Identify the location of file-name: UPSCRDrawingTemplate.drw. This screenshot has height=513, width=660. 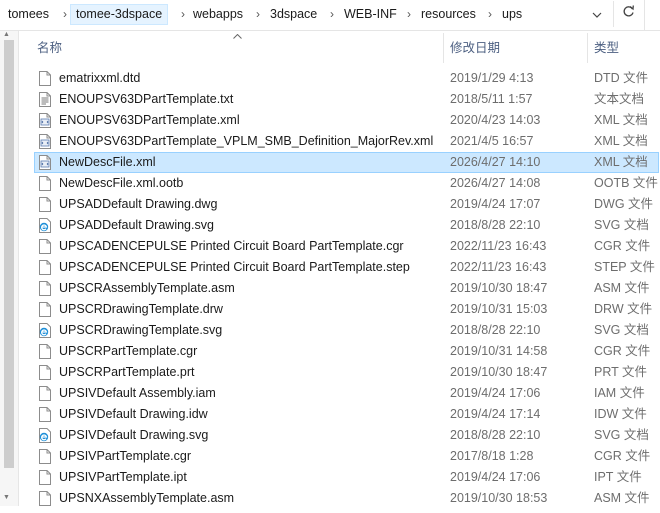
(141, 309).